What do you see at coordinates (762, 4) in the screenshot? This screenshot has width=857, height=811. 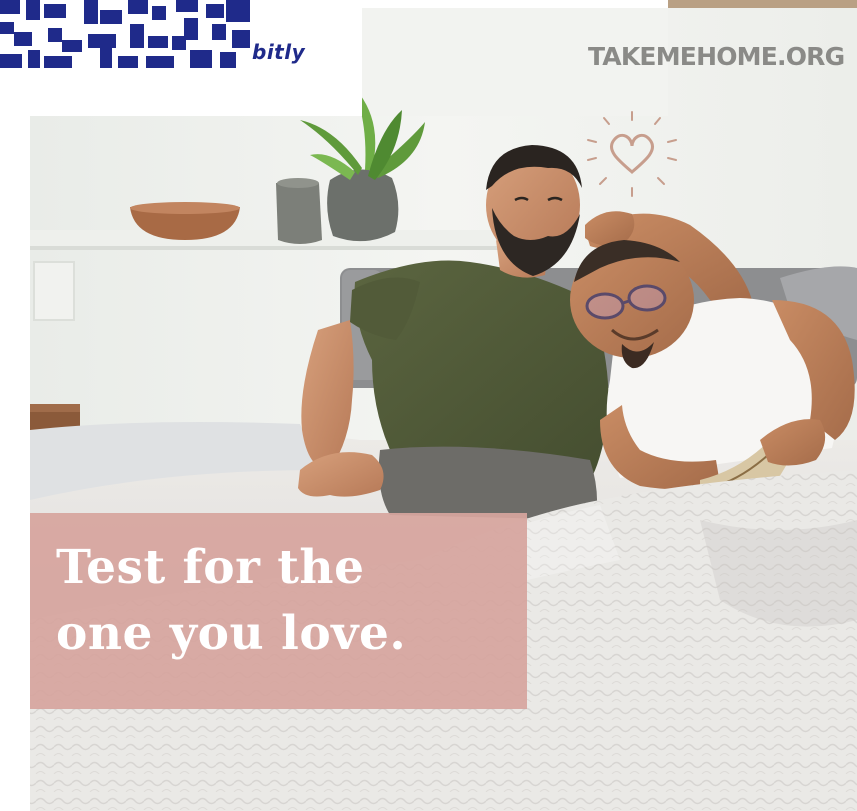 I see `top-right-photo-edge` at bounding box center [762, 4].